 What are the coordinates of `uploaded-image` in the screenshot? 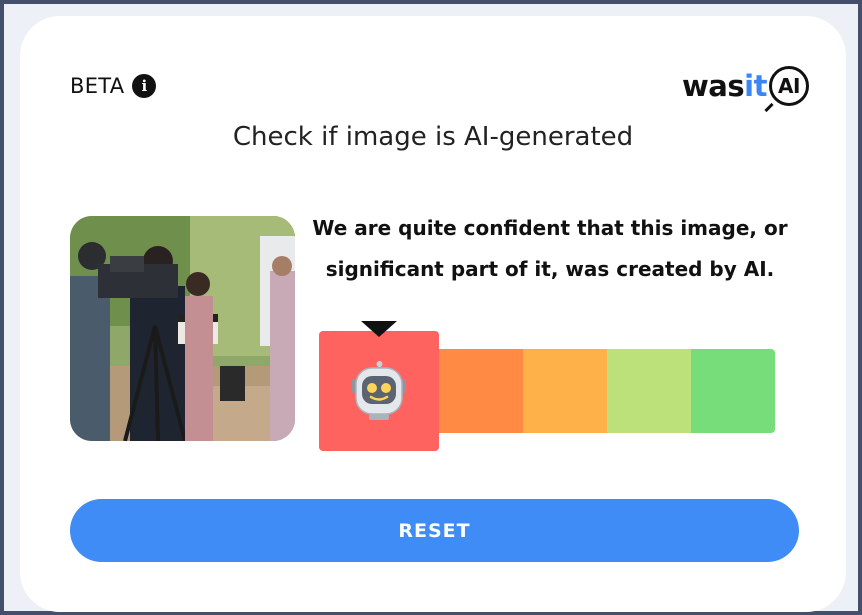 It's located at (182, 328).